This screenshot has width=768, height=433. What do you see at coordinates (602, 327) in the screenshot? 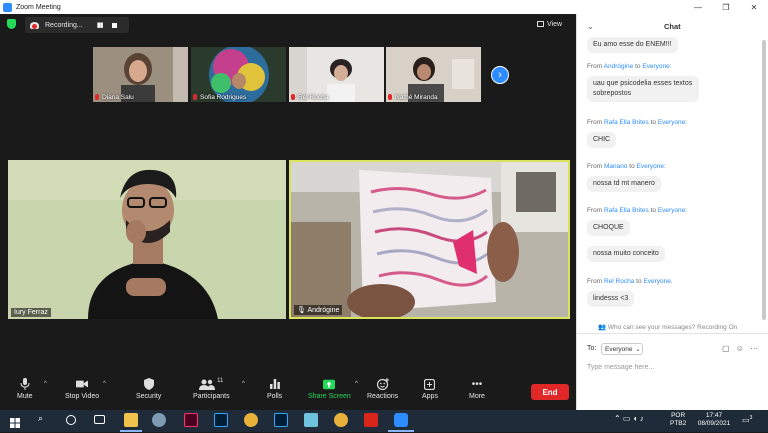
I see `people-icon: 👥` at bounding box center [602, 327].